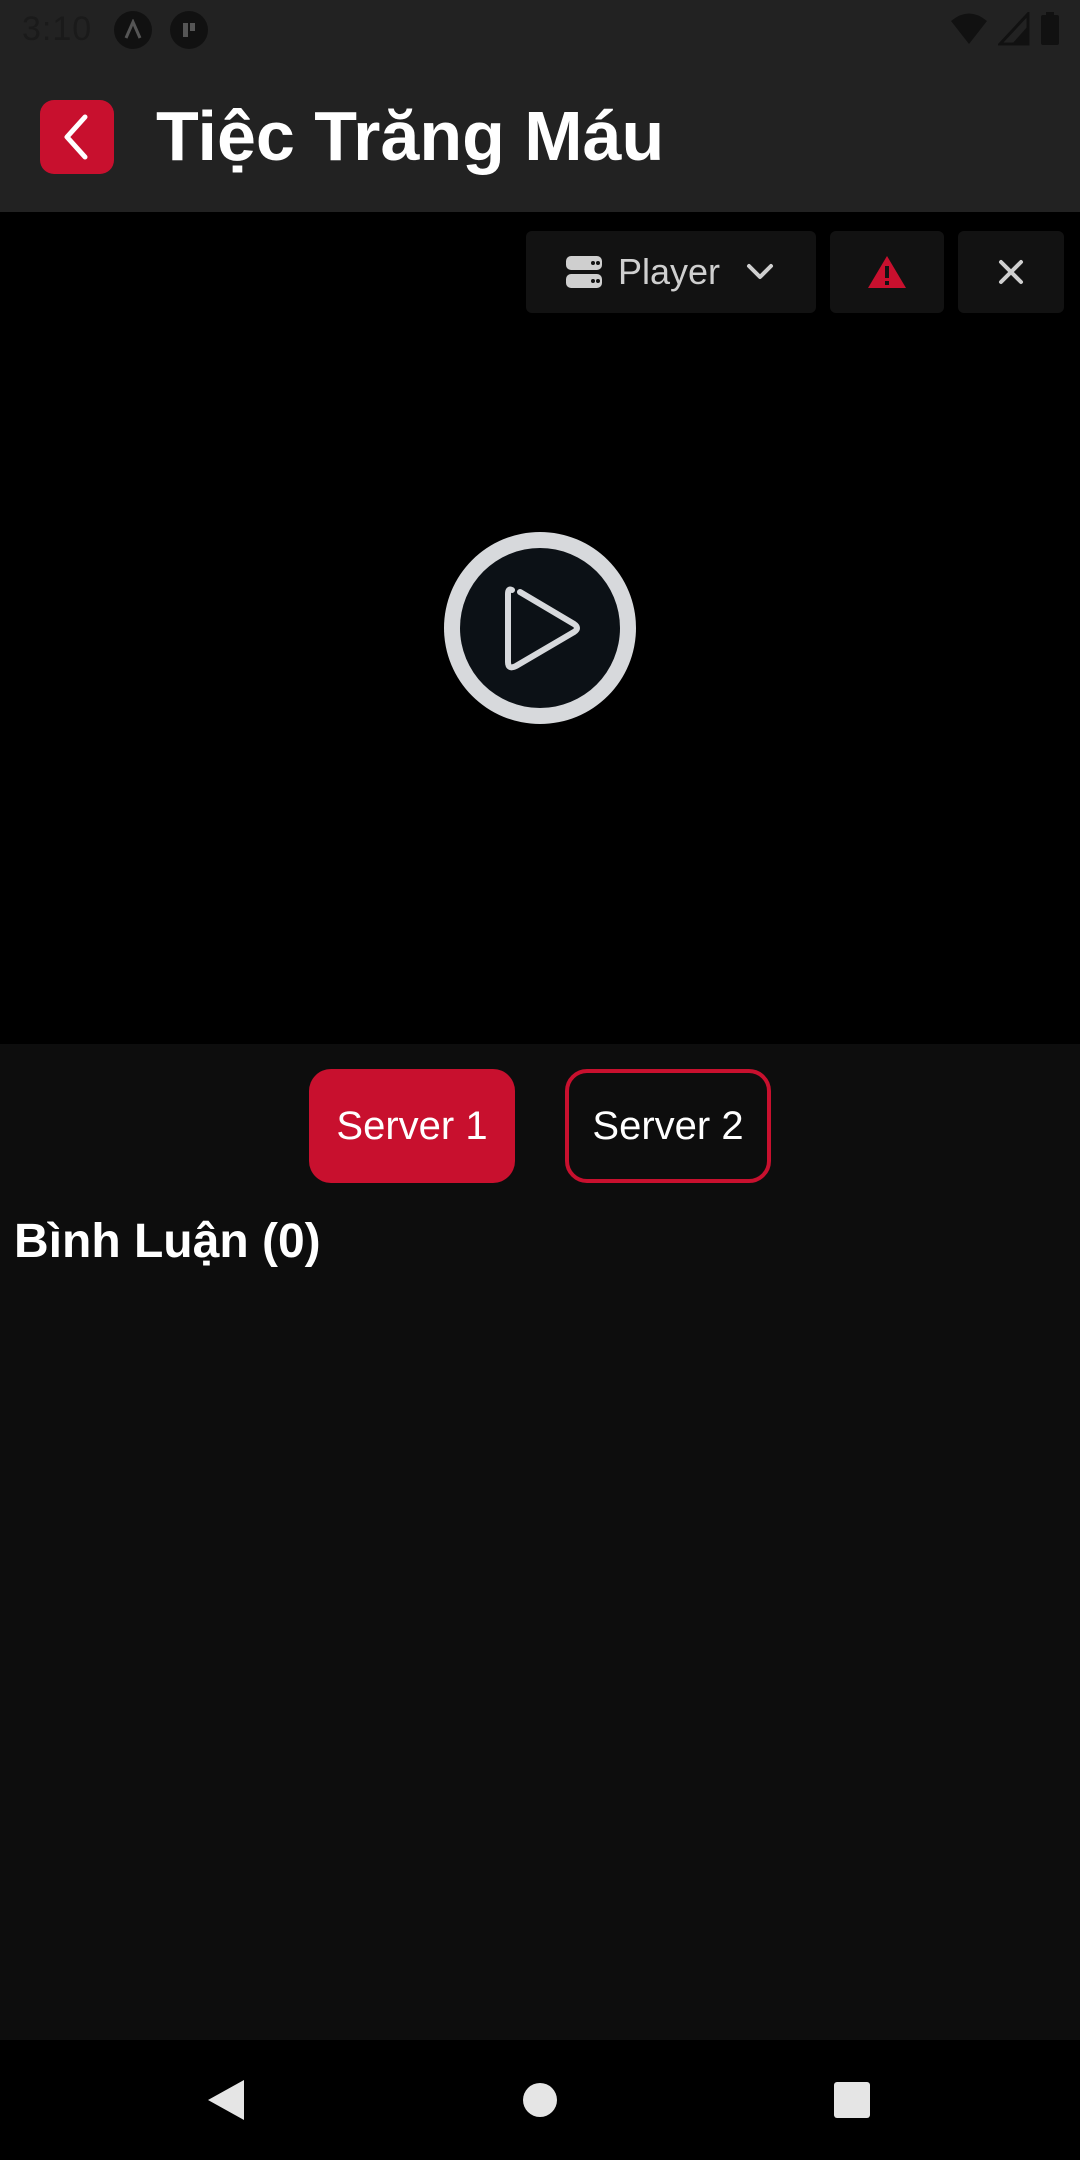 The image size is (1080, 2160). I want to click on signal-icon, so click(1014, 29).